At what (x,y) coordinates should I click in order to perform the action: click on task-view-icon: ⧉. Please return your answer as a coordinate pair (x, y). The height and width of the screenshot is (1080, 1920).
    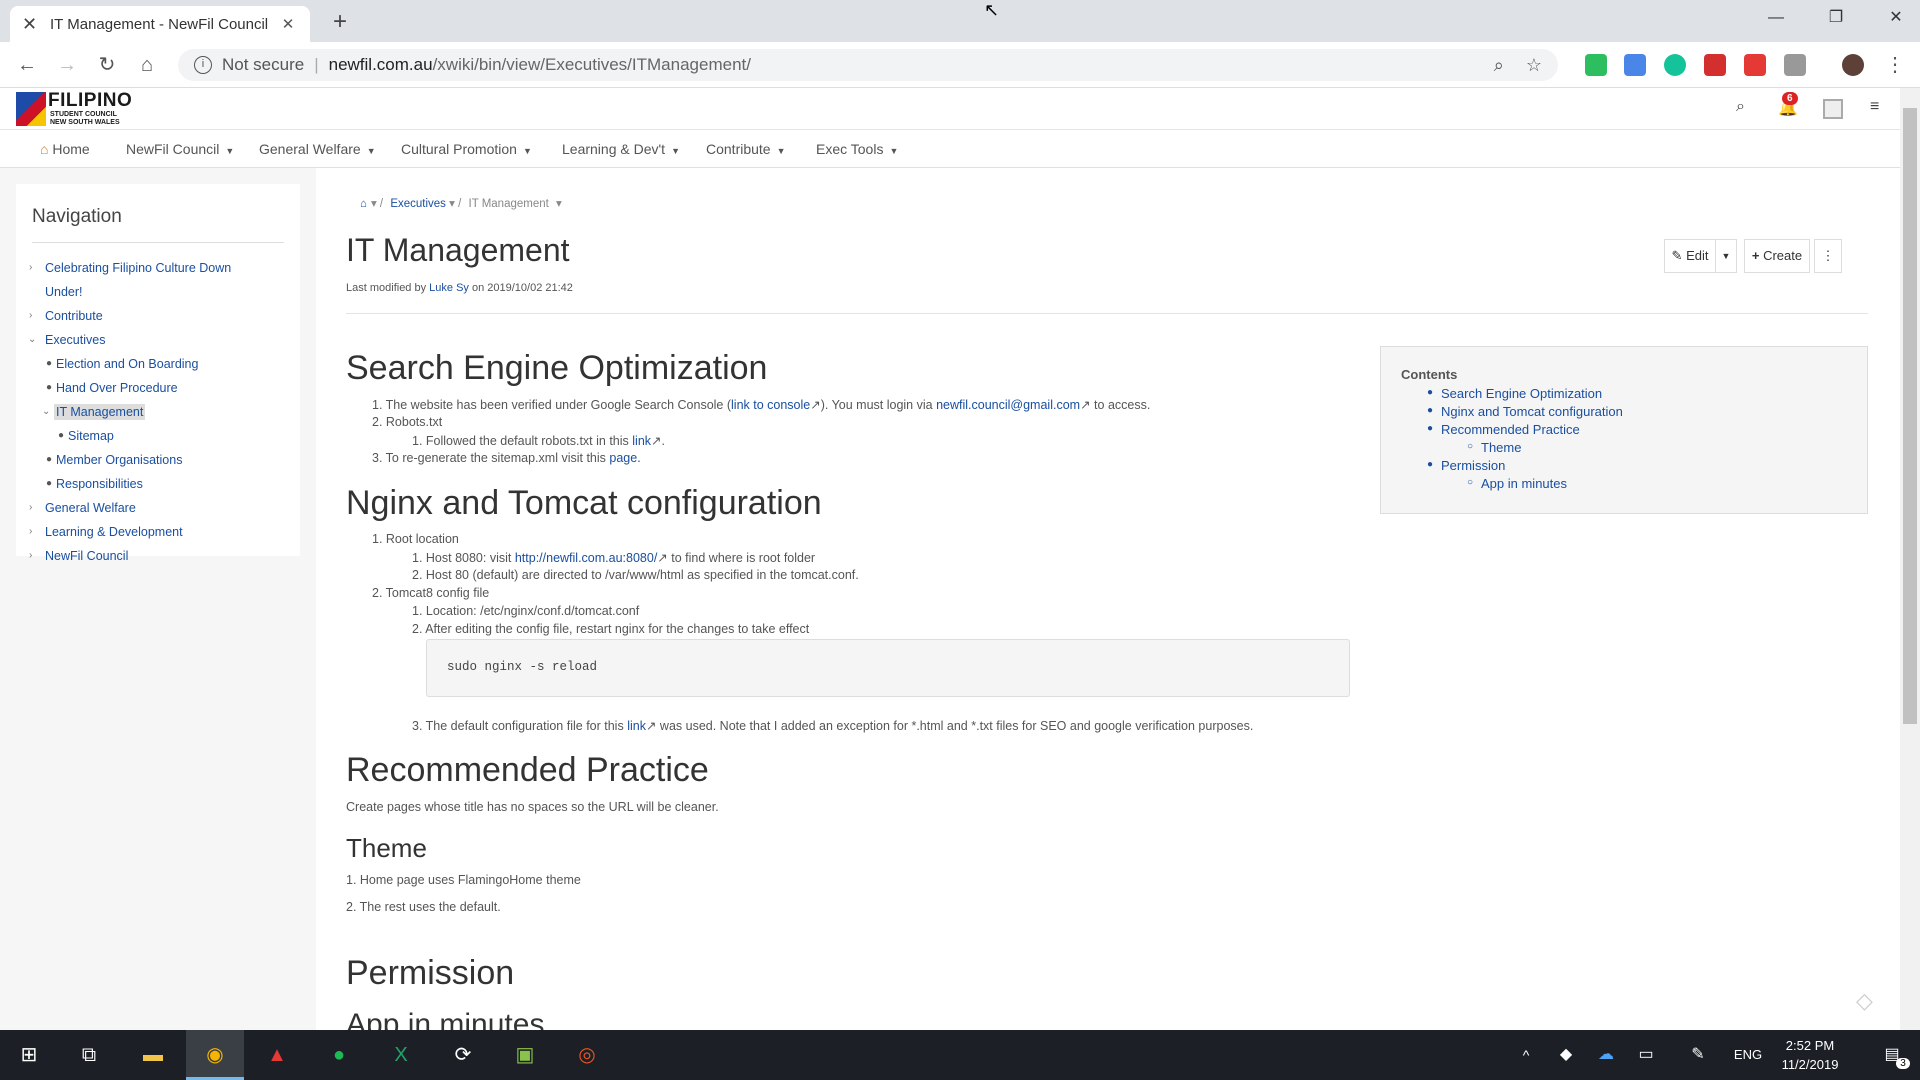
    Looking at the image, I should click on (89, 1055).